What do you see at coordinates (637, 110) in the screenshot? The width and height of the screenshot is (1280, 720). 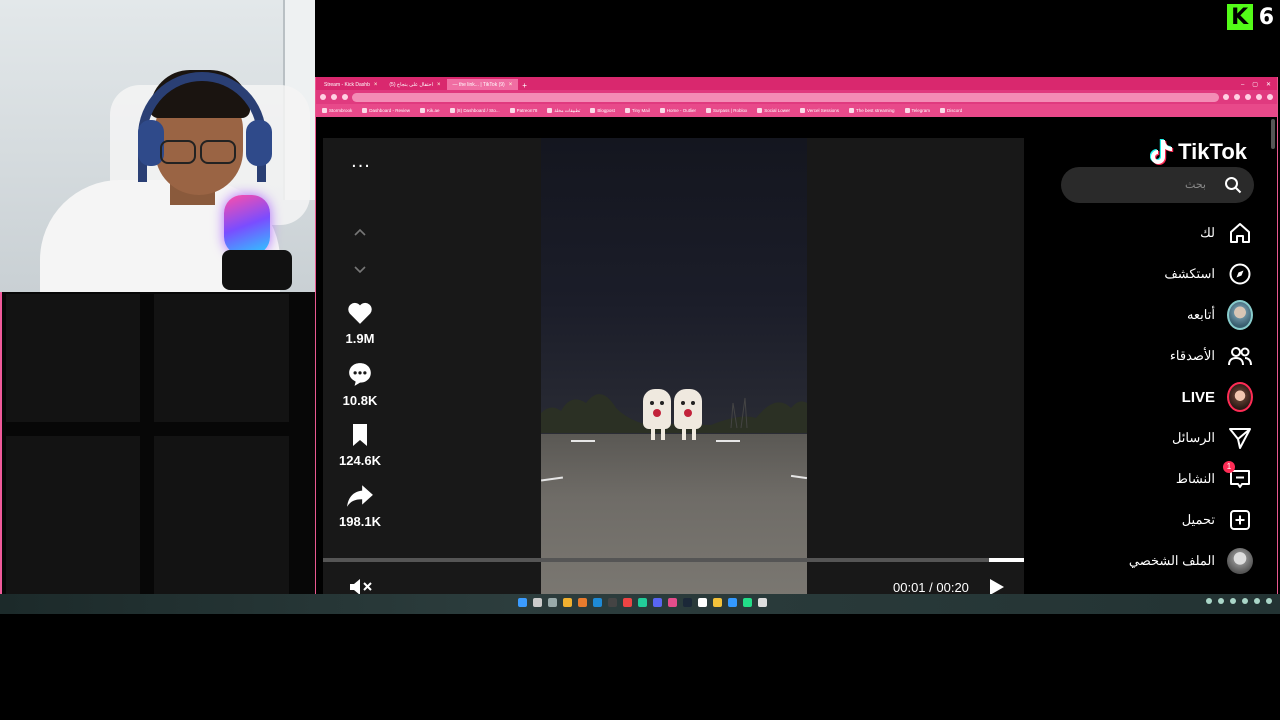 I see `bookmark: Tiny Mail` at bounding box center [637, 110].